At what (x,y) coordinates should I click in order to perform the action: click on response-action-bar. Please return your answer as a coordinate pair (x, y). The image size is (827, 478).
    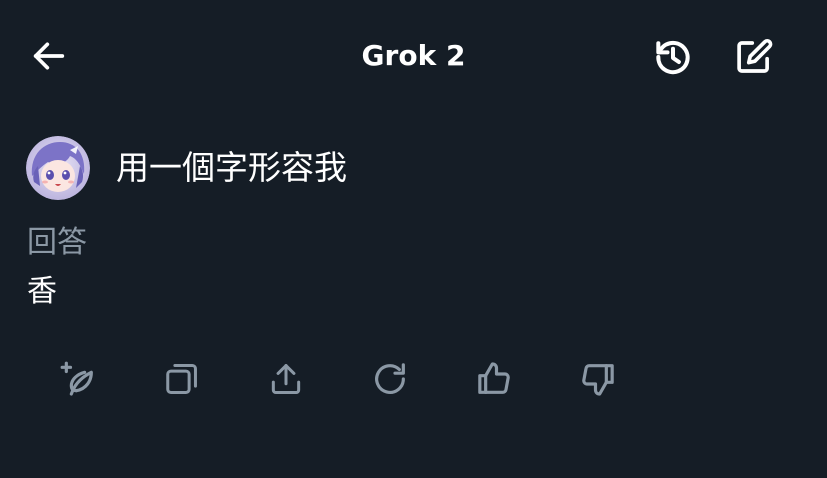
    Looking at the image, I should click on (413, 381).